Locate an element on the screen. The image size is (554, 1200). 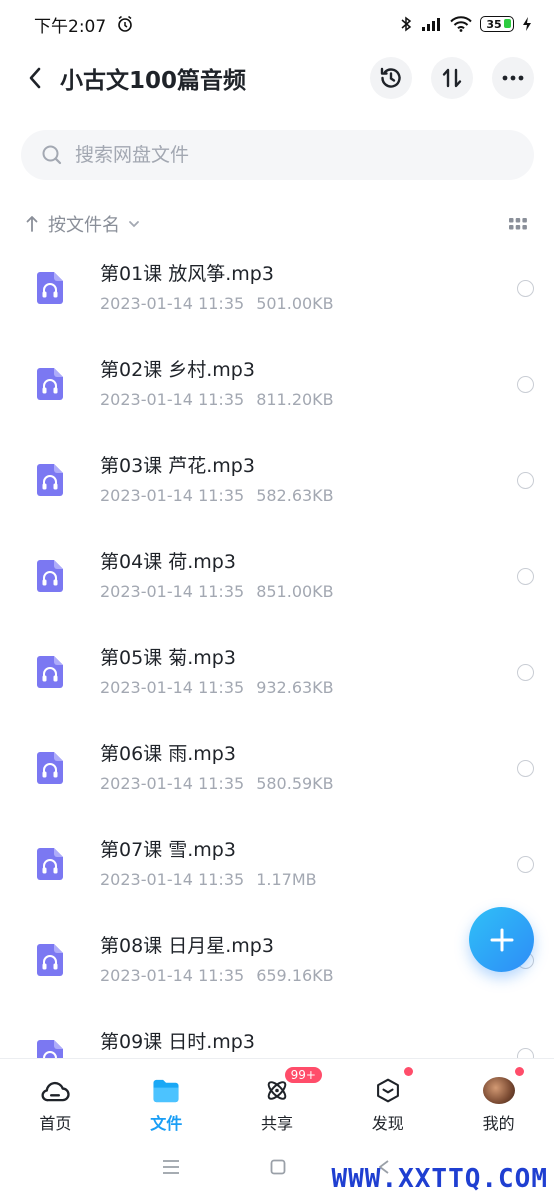
file-list-item: 第02课 乡村.mp3 2023-01-14 11:35 811.20KB is located at coordinates (277, 384).